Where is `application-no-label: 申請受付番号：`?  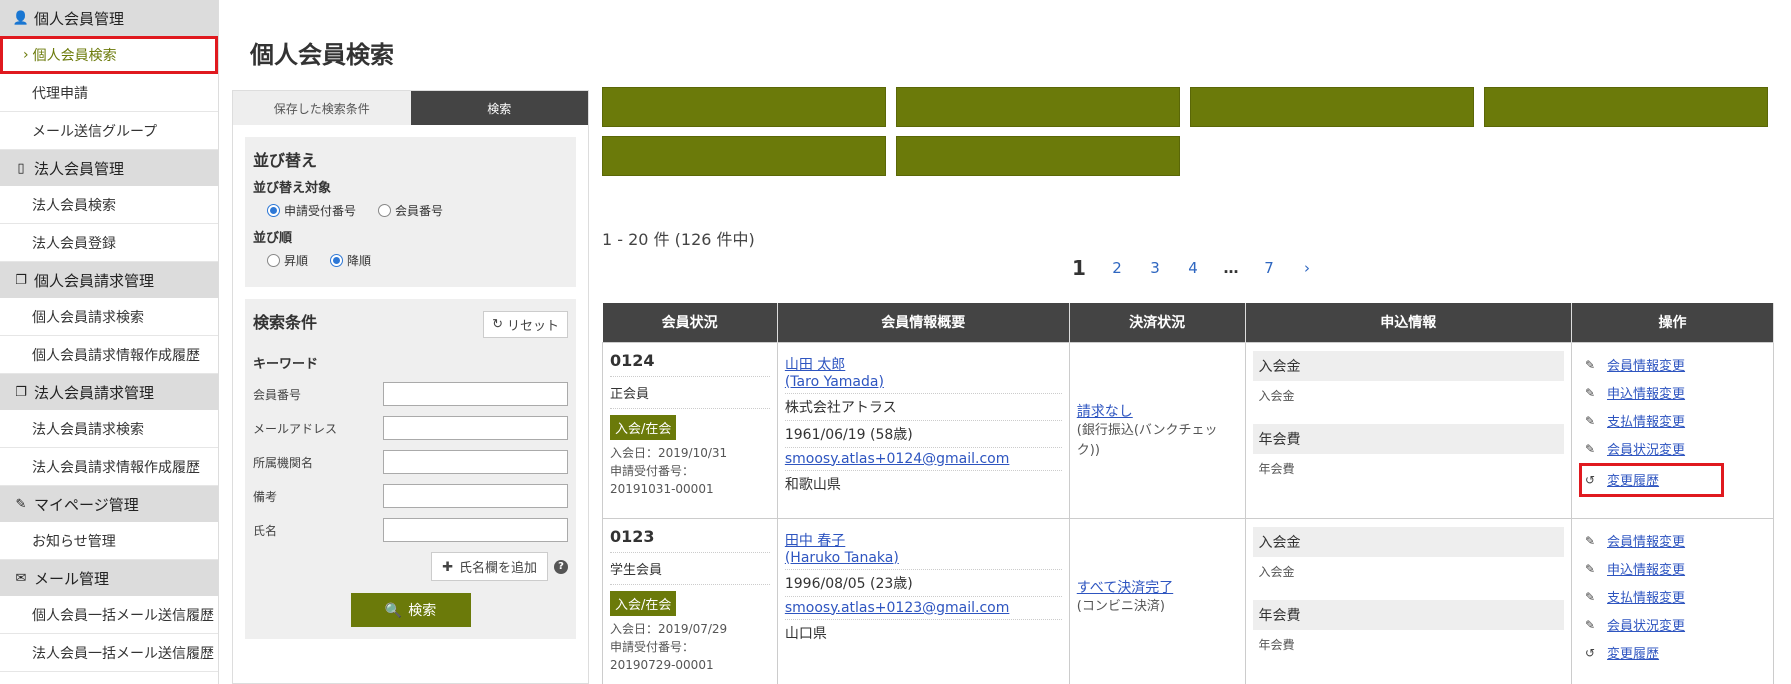
application-no-label: 申請受付番号： is located at coordinates (652, 470).